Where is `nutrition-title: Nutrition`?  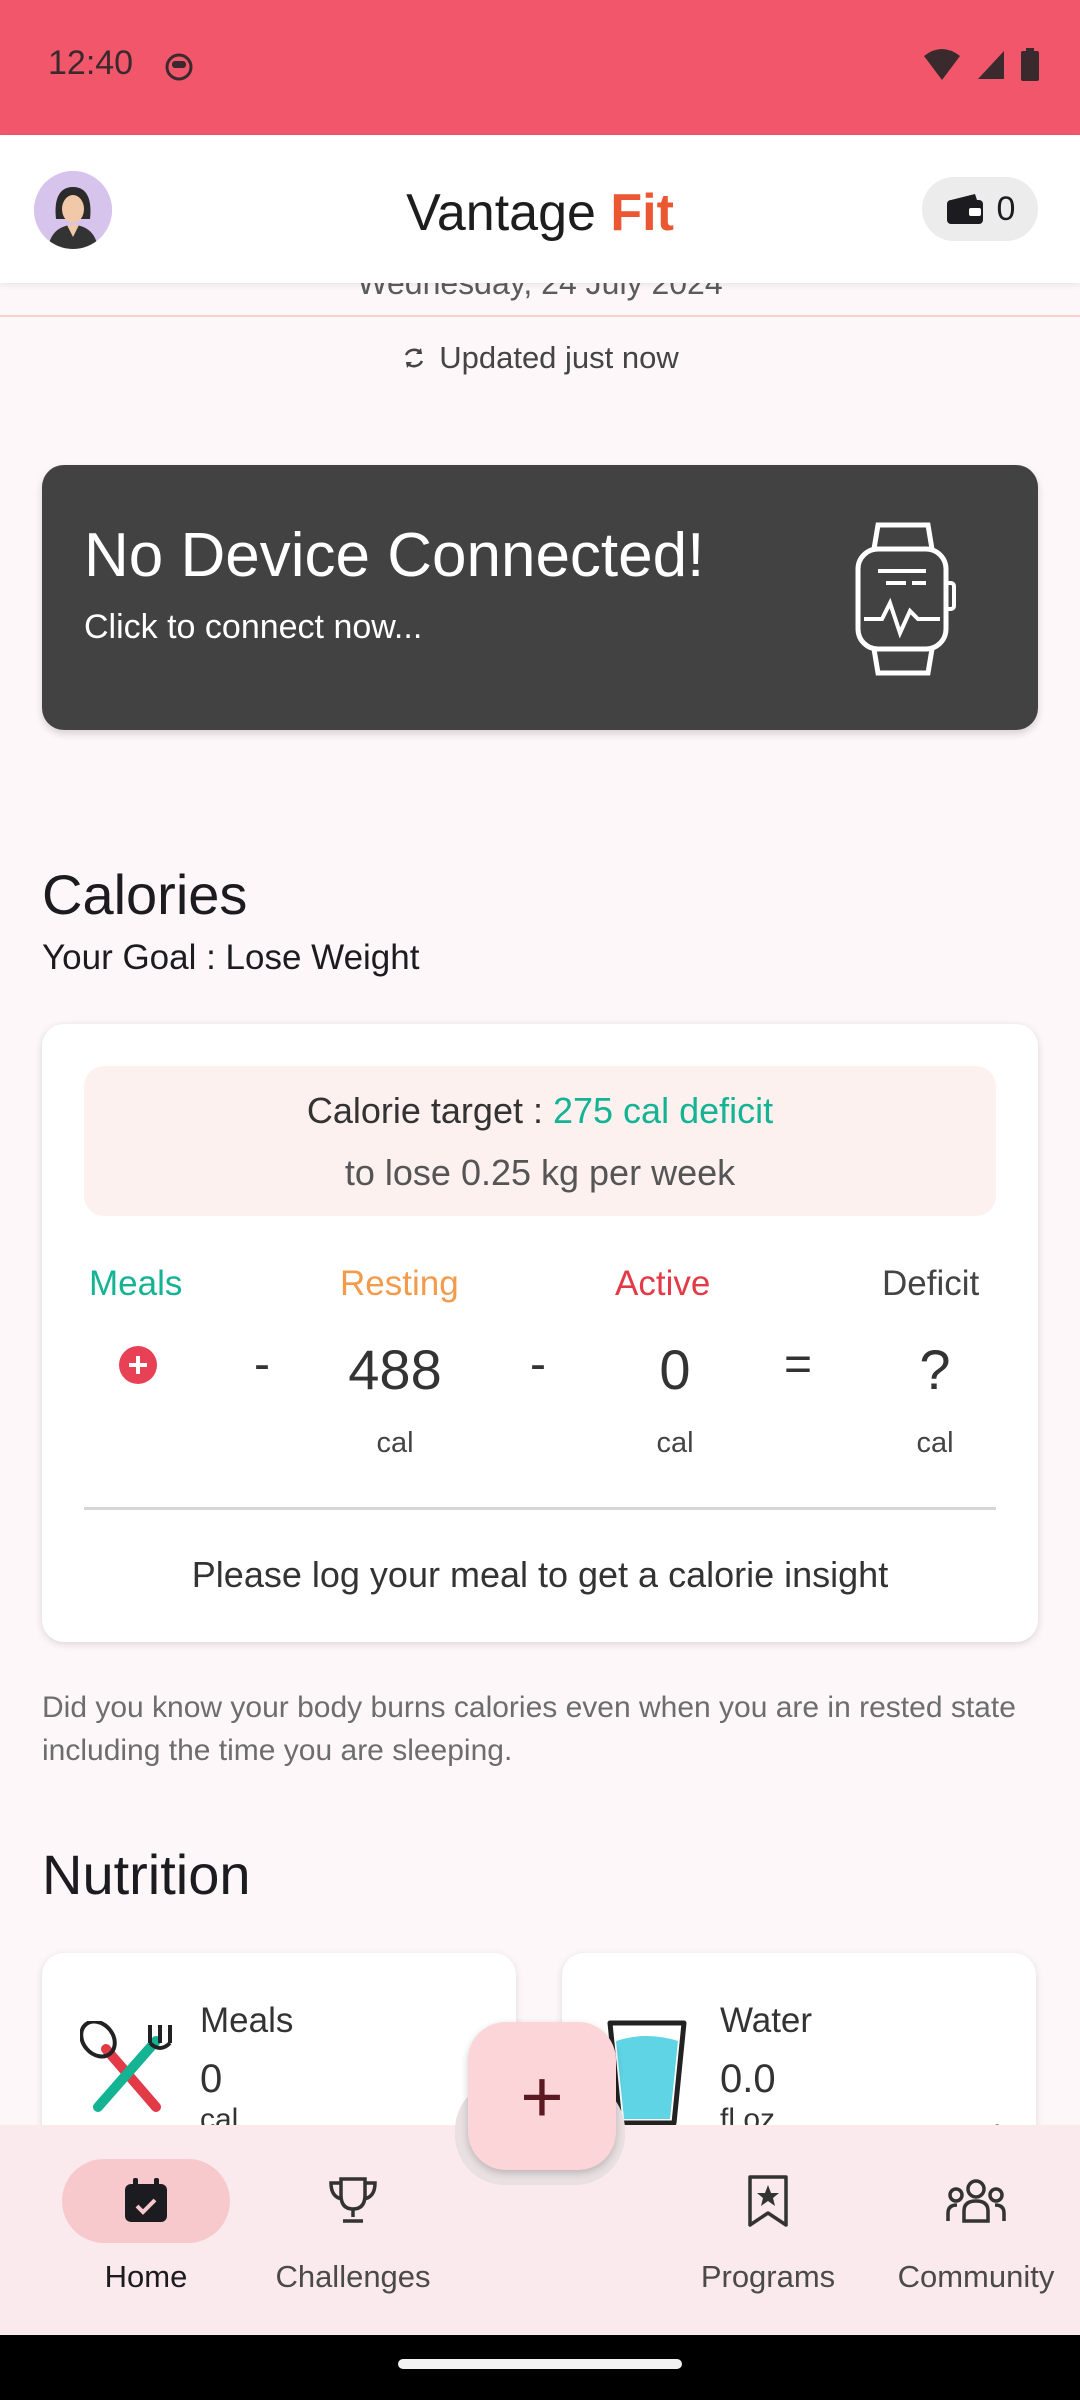 nutrition-title: Nutrition is located at coordinates (146, 1874).